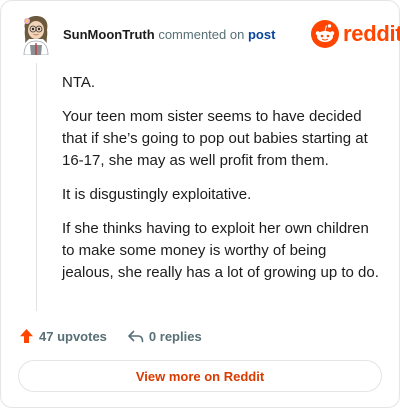 Image resolution: width=400 pixels, height=408 pixels. What do you see at coordinates (36, 187) in the screenshot?
I see `thread-line` at bounding box center [36, 187].